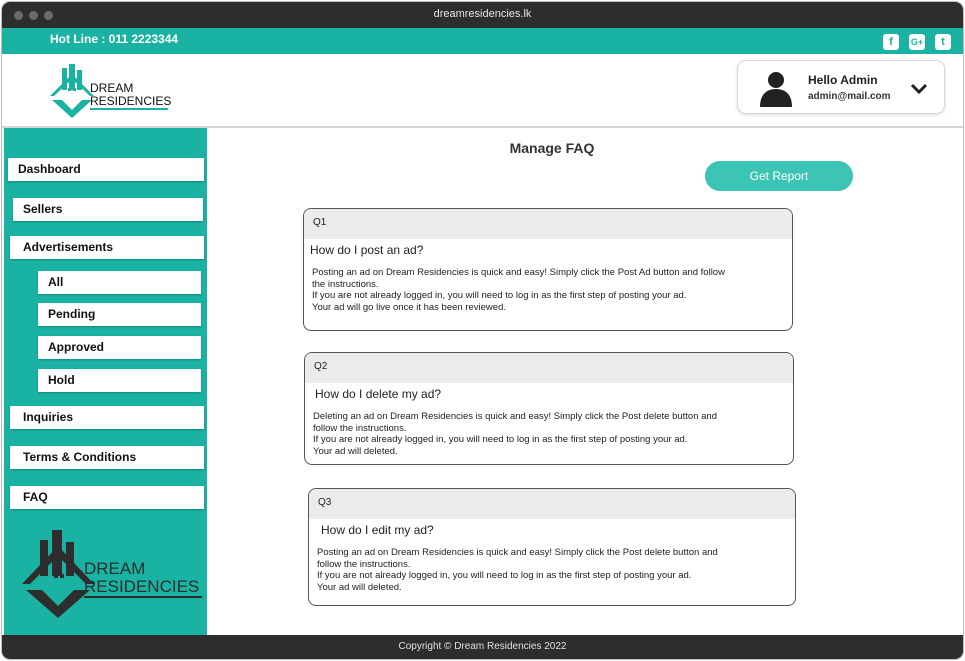 The image size is (965, 661). Describe the element at coordinates (72, 91) in the screenshot. I see `logo-building-icon` at that location.